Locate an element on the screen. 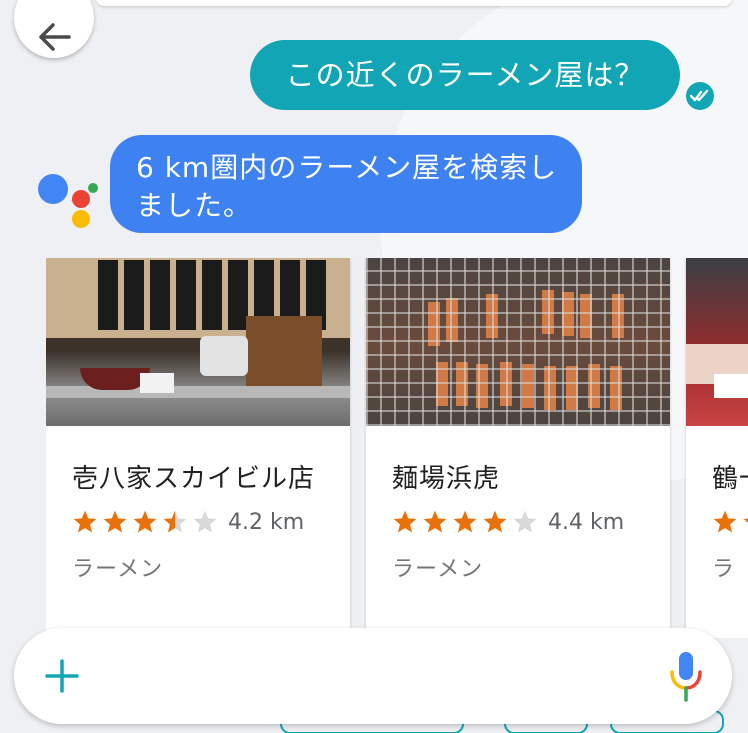  rating-row is located at coordinates (730, 522).